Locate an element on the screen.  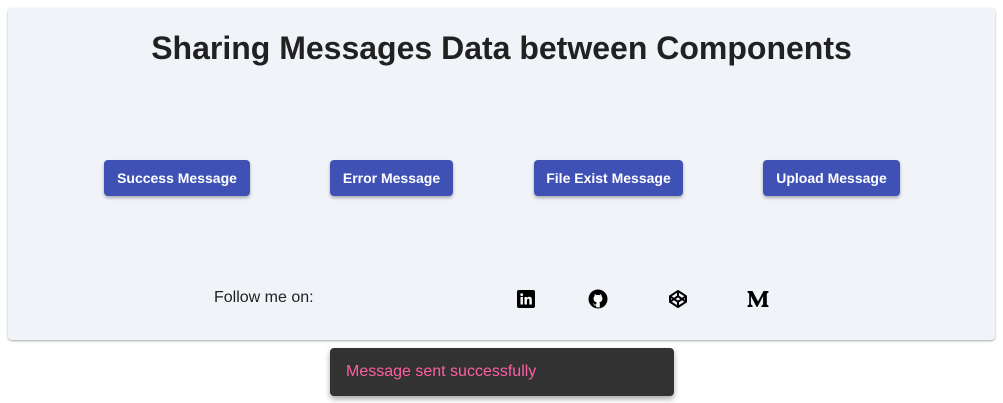
github-link is located at coordinates (598, 299).